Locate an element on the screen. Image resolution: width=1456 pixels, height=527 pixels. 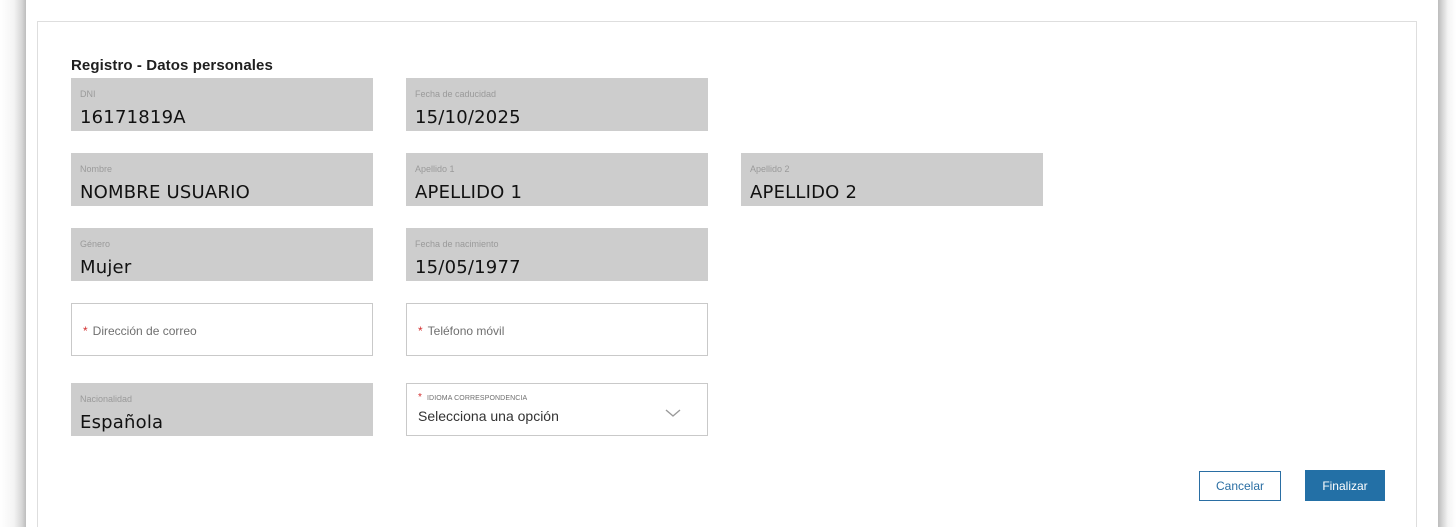
genero-field: Género Mujer is located at coordinates (222, 254).